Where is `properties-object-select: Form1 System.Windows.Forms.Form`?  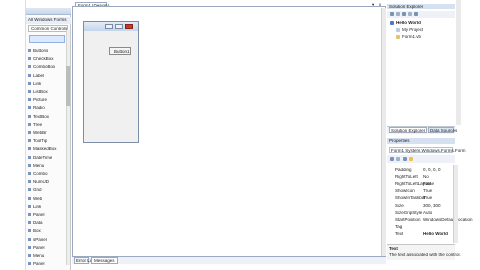
properties-object-select: Form1 System.Windows.Forms.Form is located at coordinates (427, 150).